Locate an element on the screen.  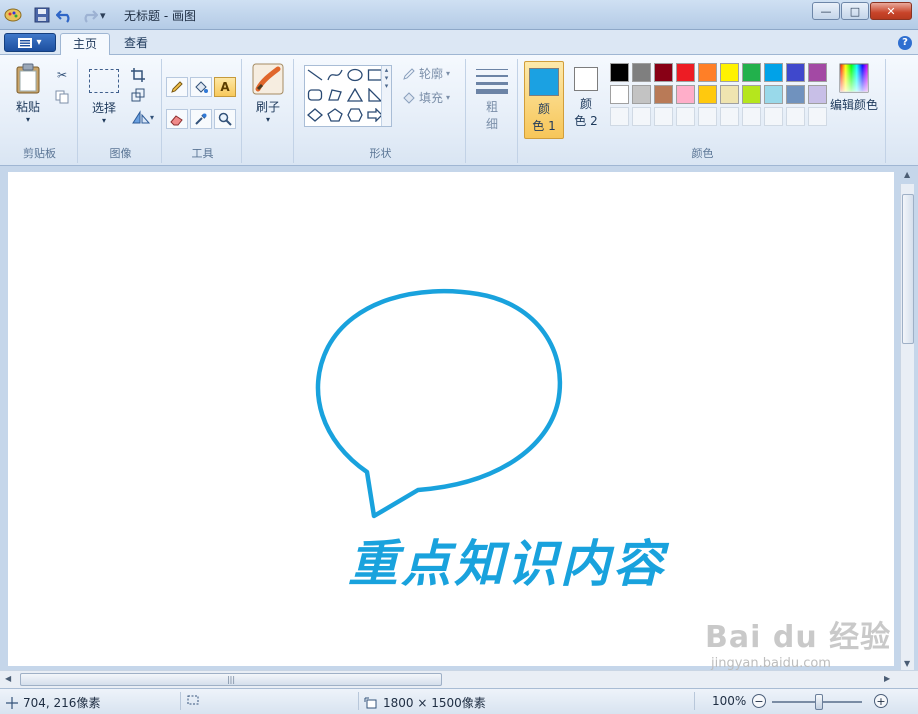
cursor-position: 704, 216像素 is located at coordinates (53, 702).